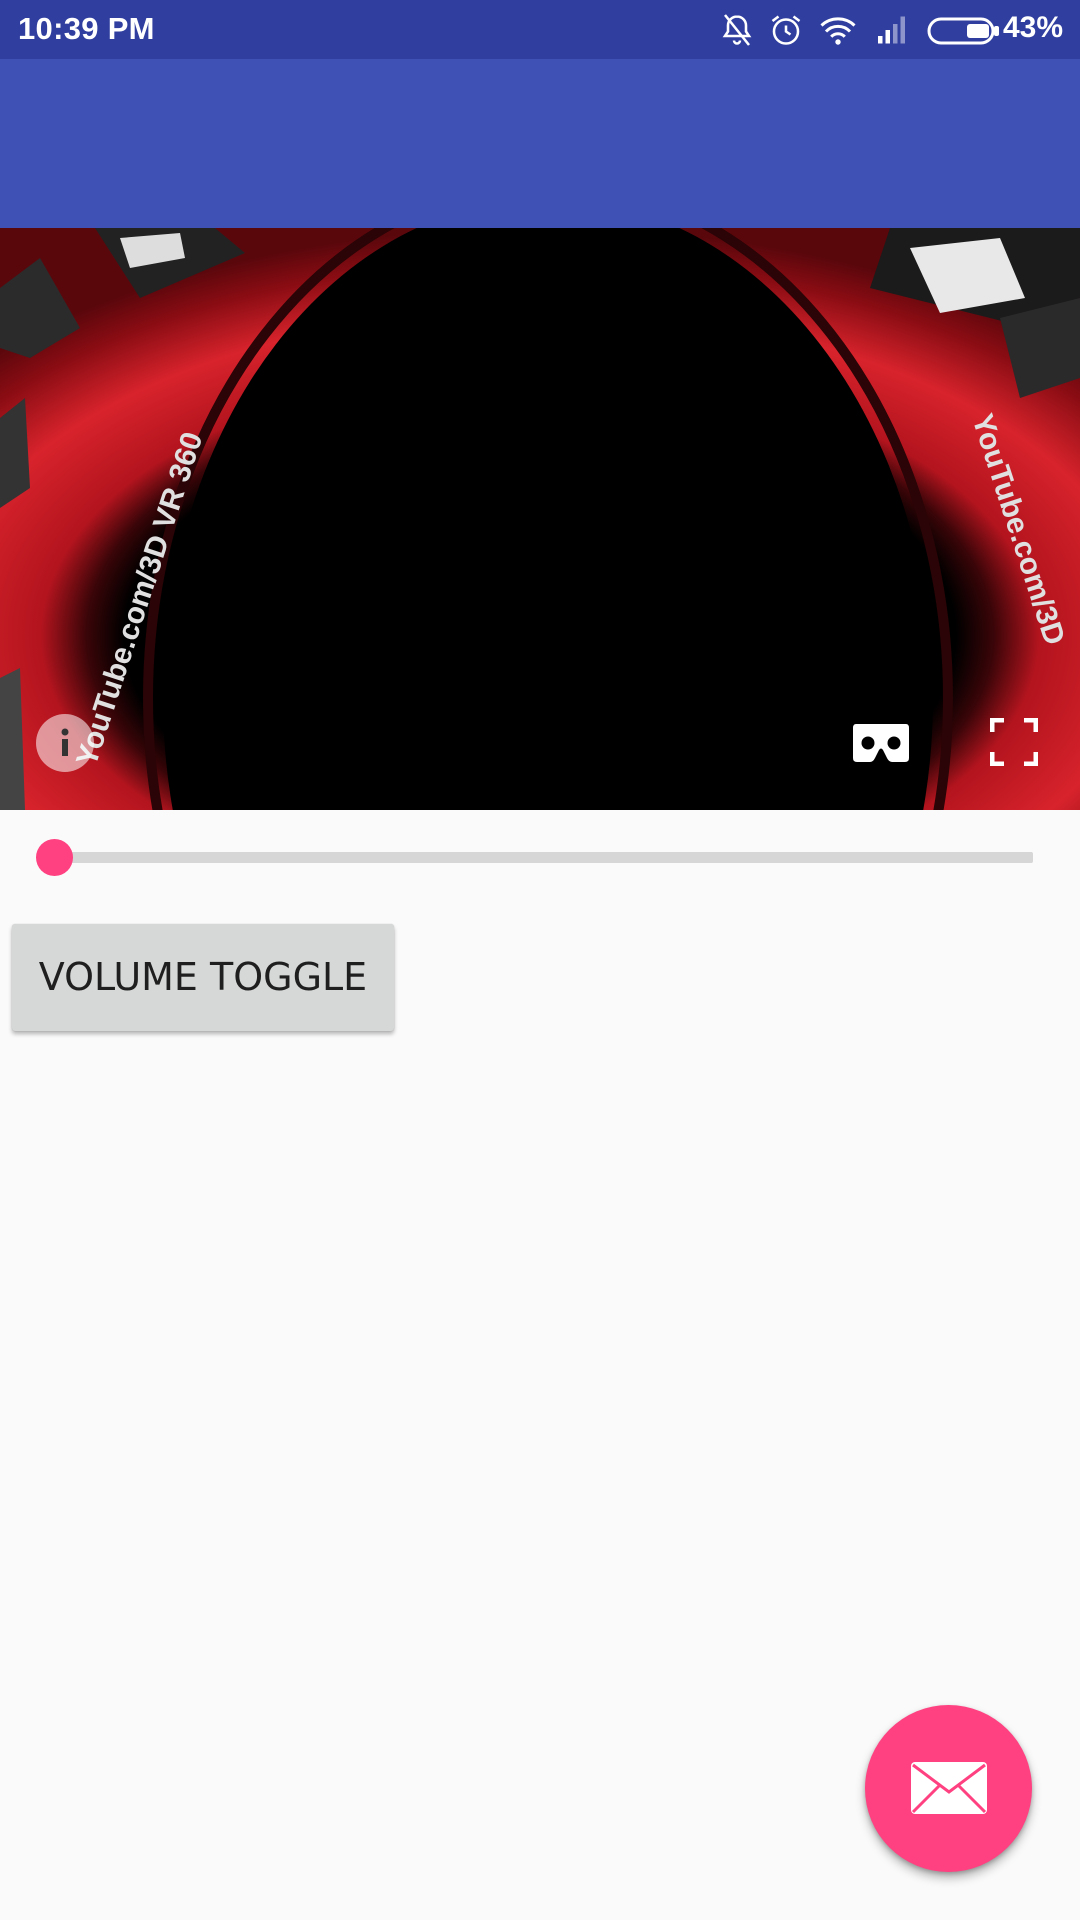  What do you see at coordinates (881, 743) in the screenshot?
I see `cardboard-vr-icon` at bounding box center [881, 743].